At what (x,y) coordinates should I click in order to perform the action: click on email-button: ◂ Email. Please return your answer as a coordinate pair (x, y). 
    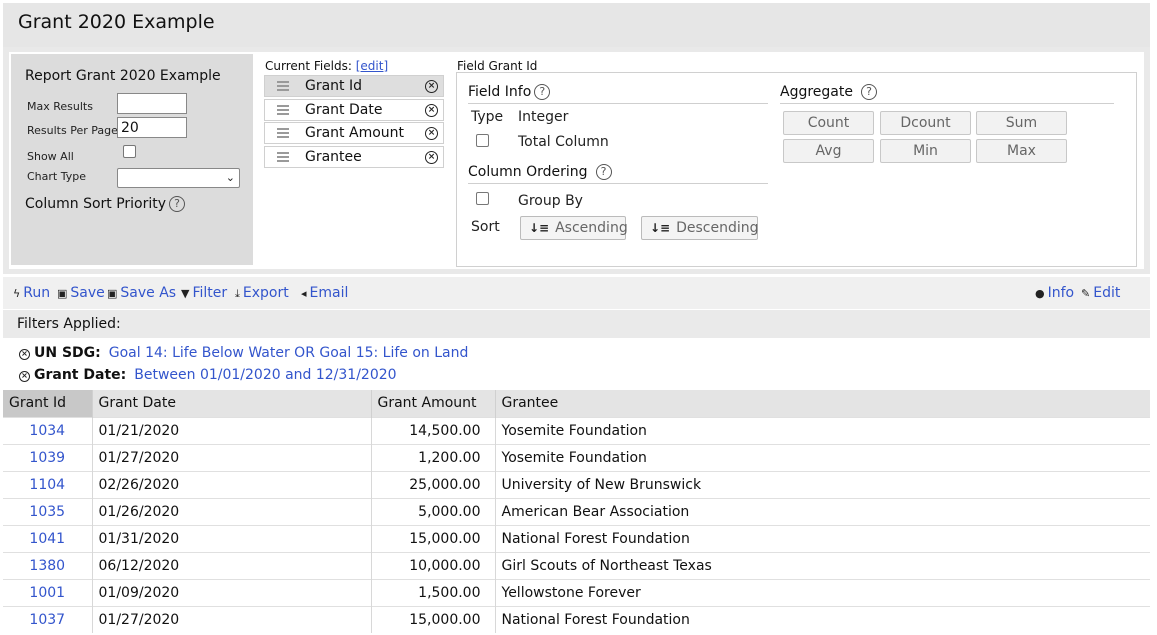
    Looking at the image, I should click on (324, 293).